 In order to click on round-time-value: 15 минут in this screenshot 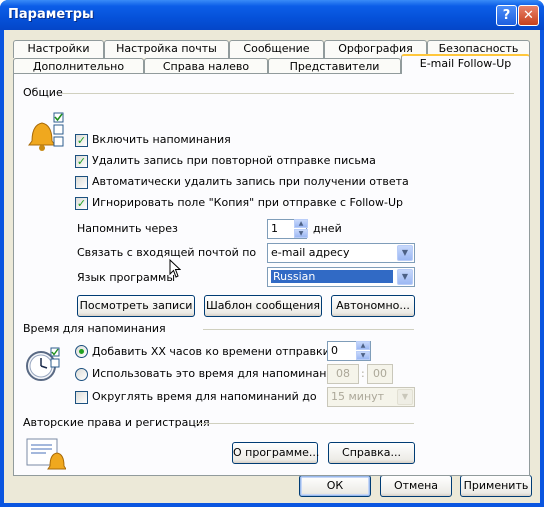, I will do `click(358, 396)`.